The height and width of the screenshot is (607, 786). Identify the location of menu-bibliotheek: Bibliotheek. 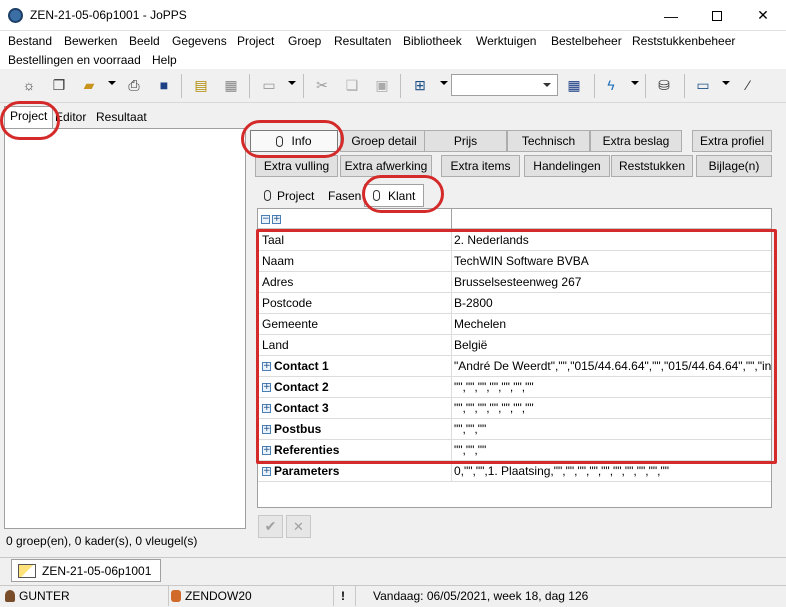
(432, 41).